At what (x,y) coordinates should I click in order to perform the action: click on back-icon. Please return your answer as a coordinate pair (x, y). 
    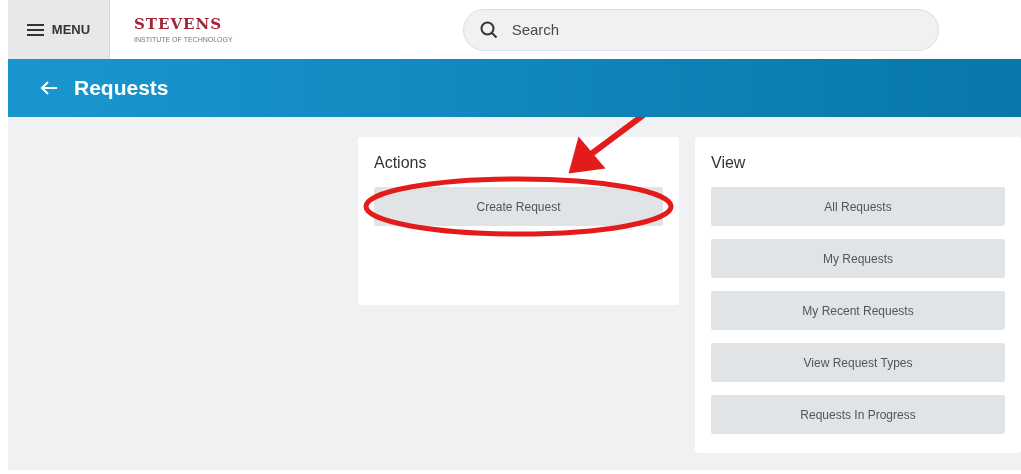
    Looking at the image, I should click on (49, 88).